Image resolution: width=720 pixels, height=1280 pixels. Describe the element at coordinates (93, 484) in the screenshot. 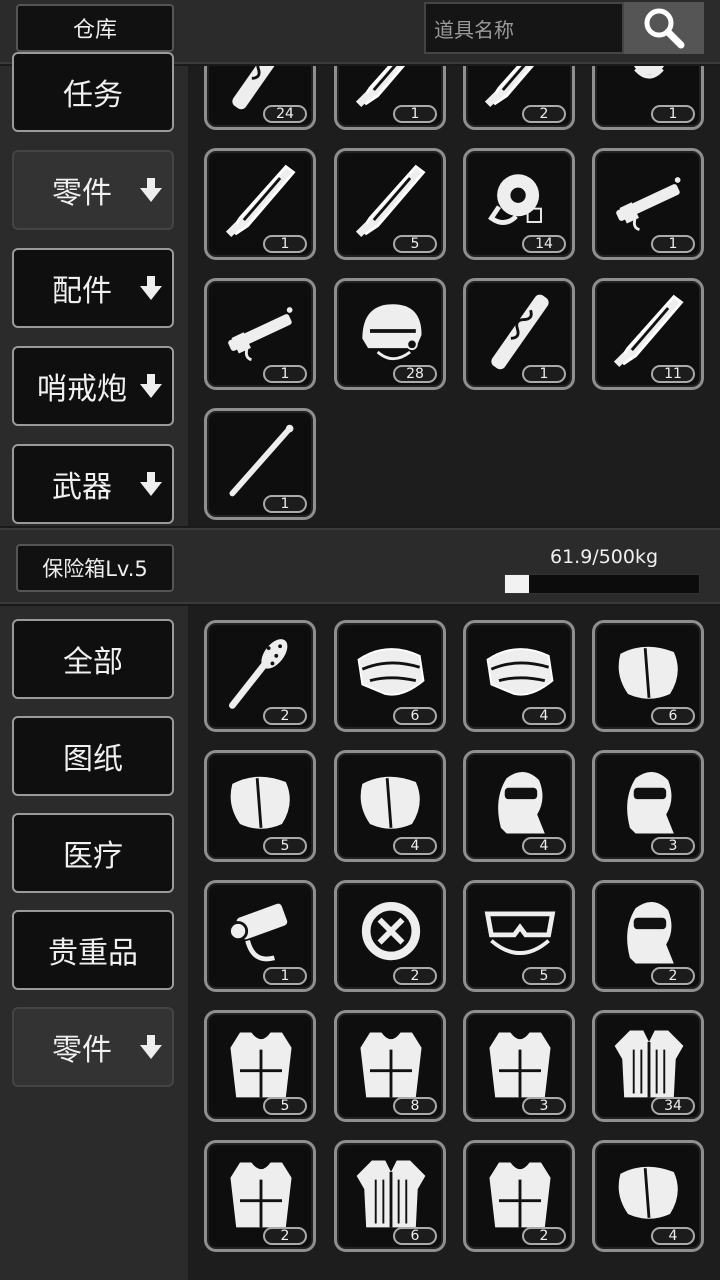

I see `warehouse-category-4: 武器` at that location.